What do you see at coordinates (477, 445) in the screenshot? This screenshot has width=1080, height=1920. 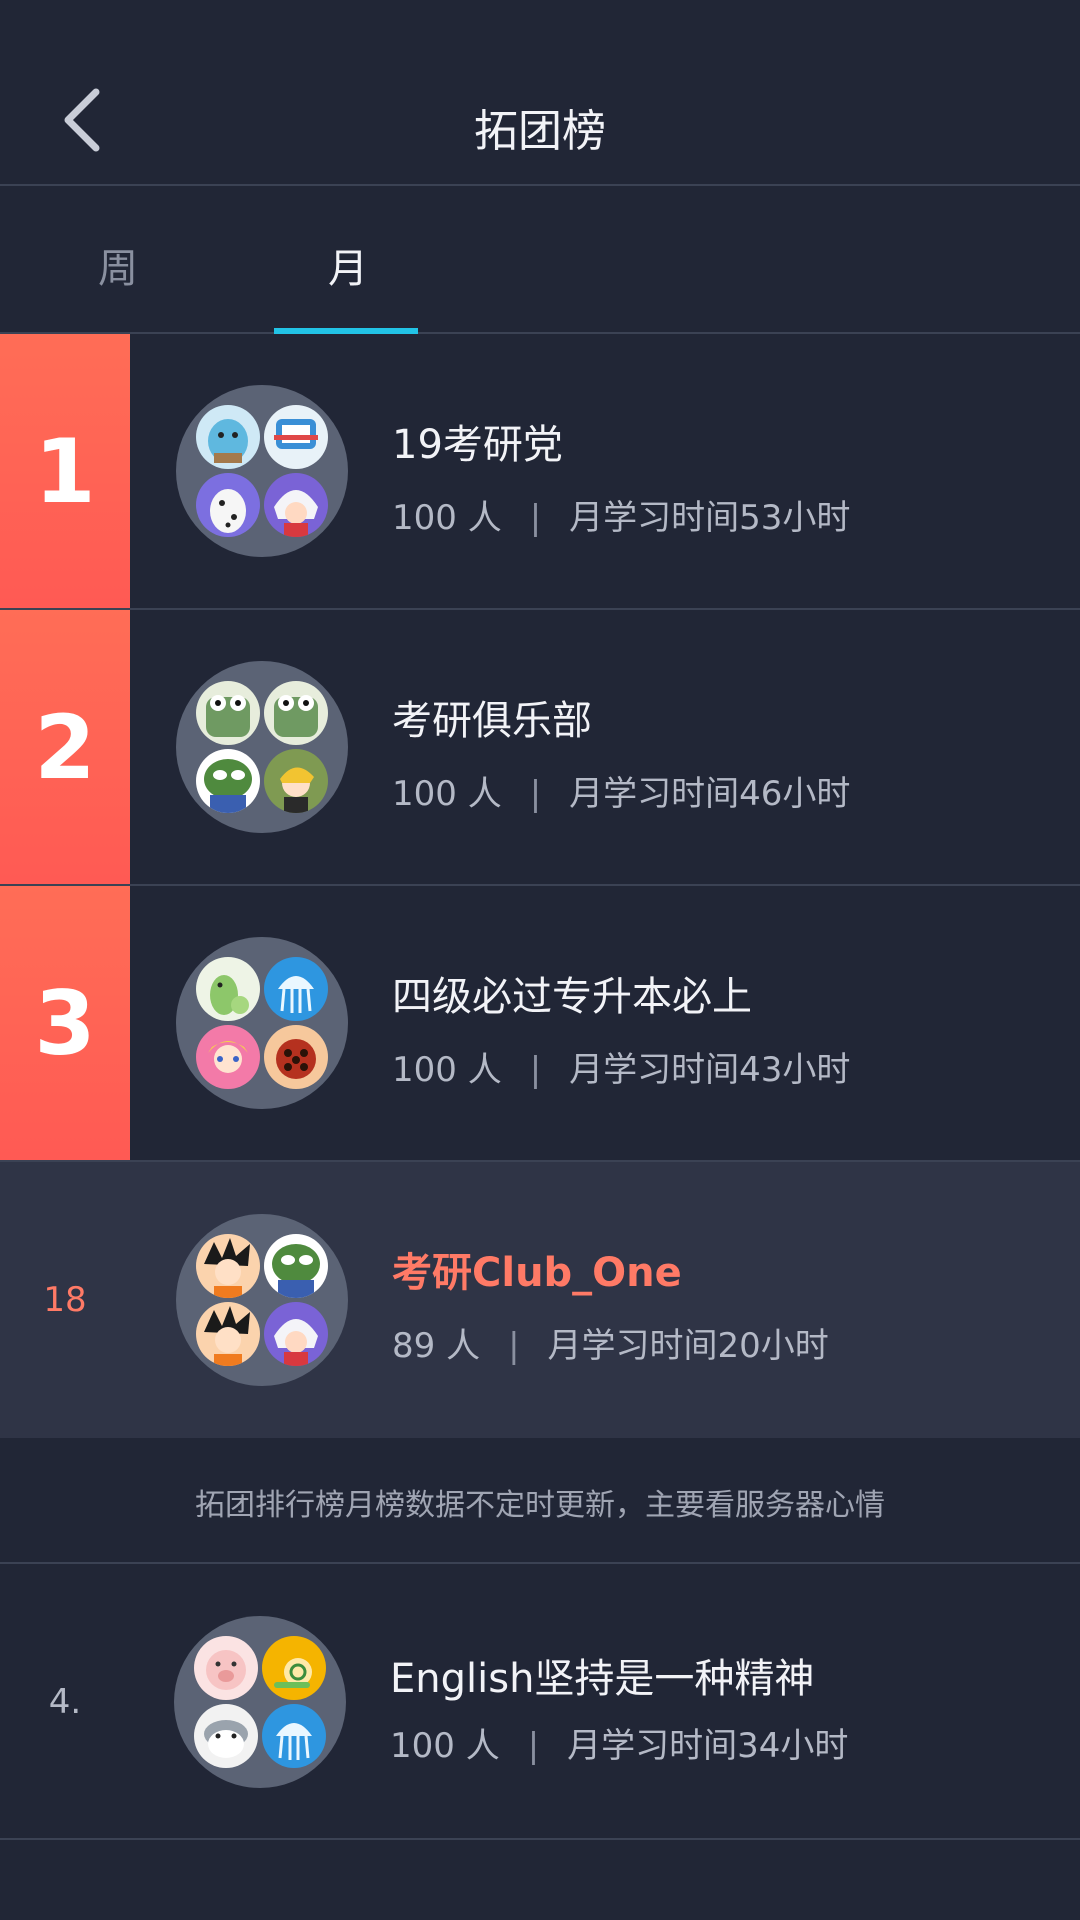 I see `group-name: 19考研党` at bounding box center [477, 445].